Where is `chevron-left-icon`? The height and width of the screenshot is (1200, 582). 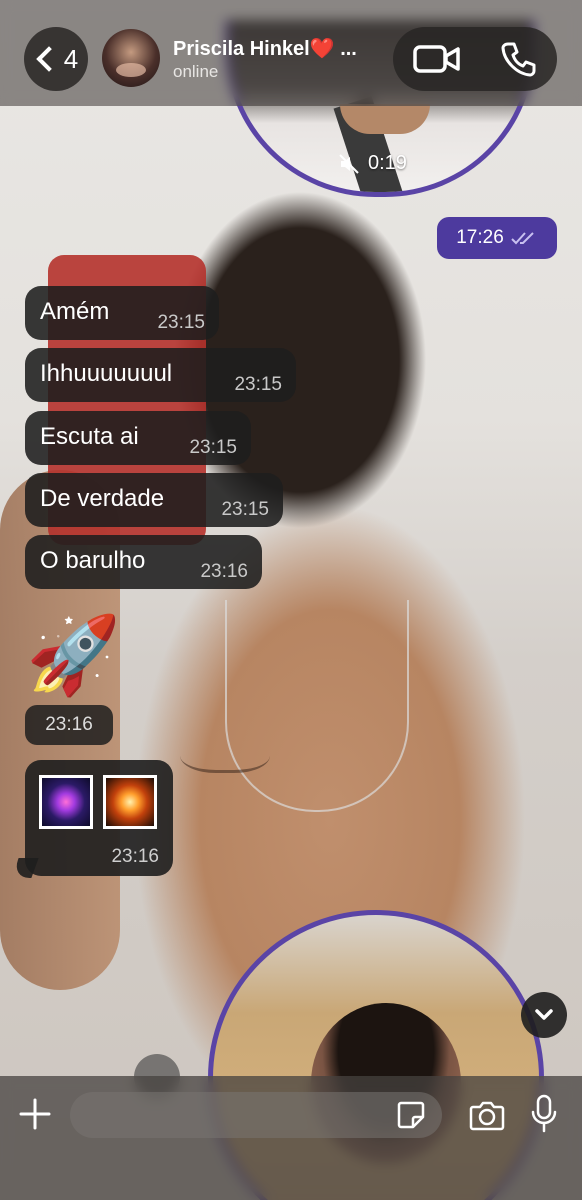
chevron-left-icon is located at coordinates (49, 59).